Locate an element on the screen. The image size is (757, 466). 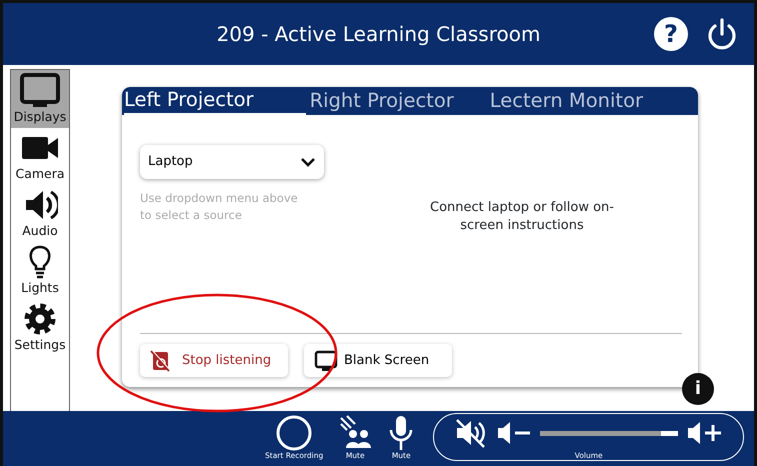
sidebar-item: Settings is located at coordinates (40, 327).